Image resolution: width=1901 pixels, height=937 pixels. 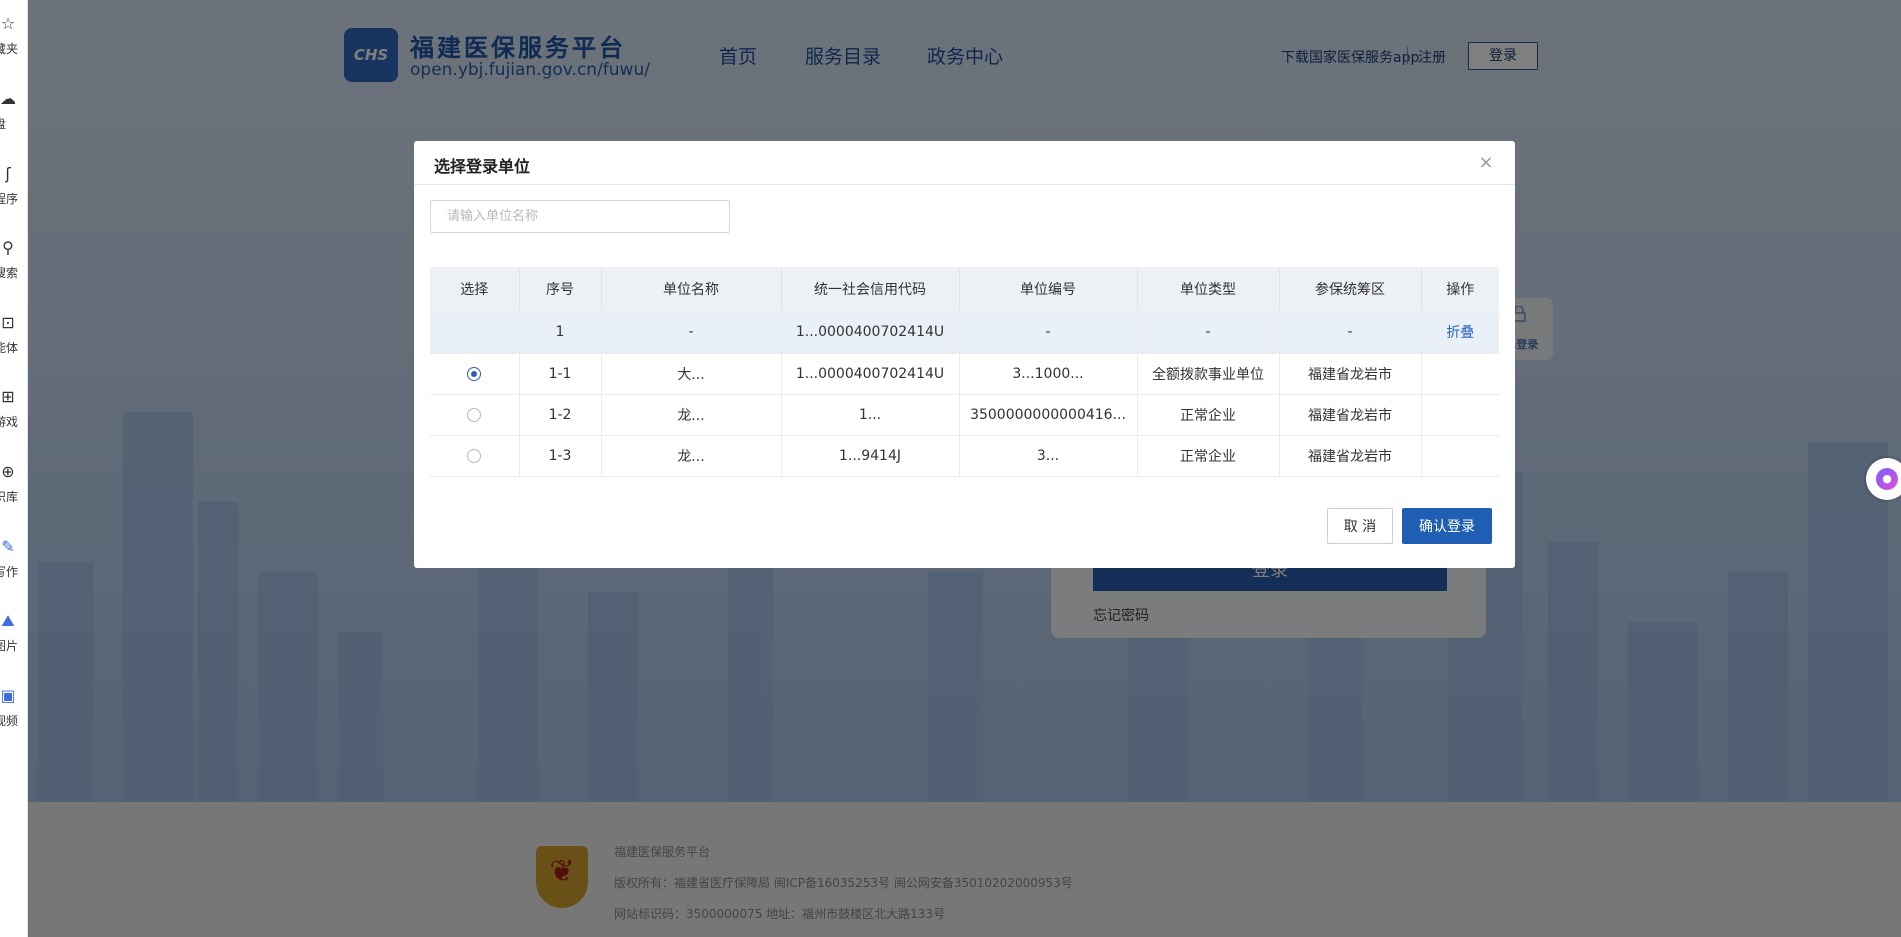 I want to click on sidebar-item-favorites: ☆ 藏夹, so click(x=13, y=39).